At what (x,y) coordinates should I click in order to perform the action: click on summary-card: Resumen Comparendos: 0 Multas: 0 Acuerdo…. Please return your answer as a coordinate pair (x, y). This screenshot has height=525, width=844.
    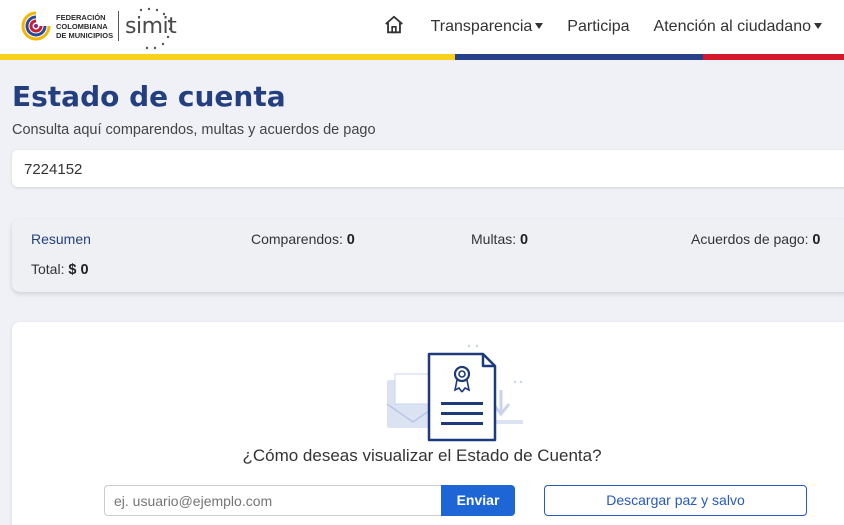
    Looking at the image, I should click on (428, 255).